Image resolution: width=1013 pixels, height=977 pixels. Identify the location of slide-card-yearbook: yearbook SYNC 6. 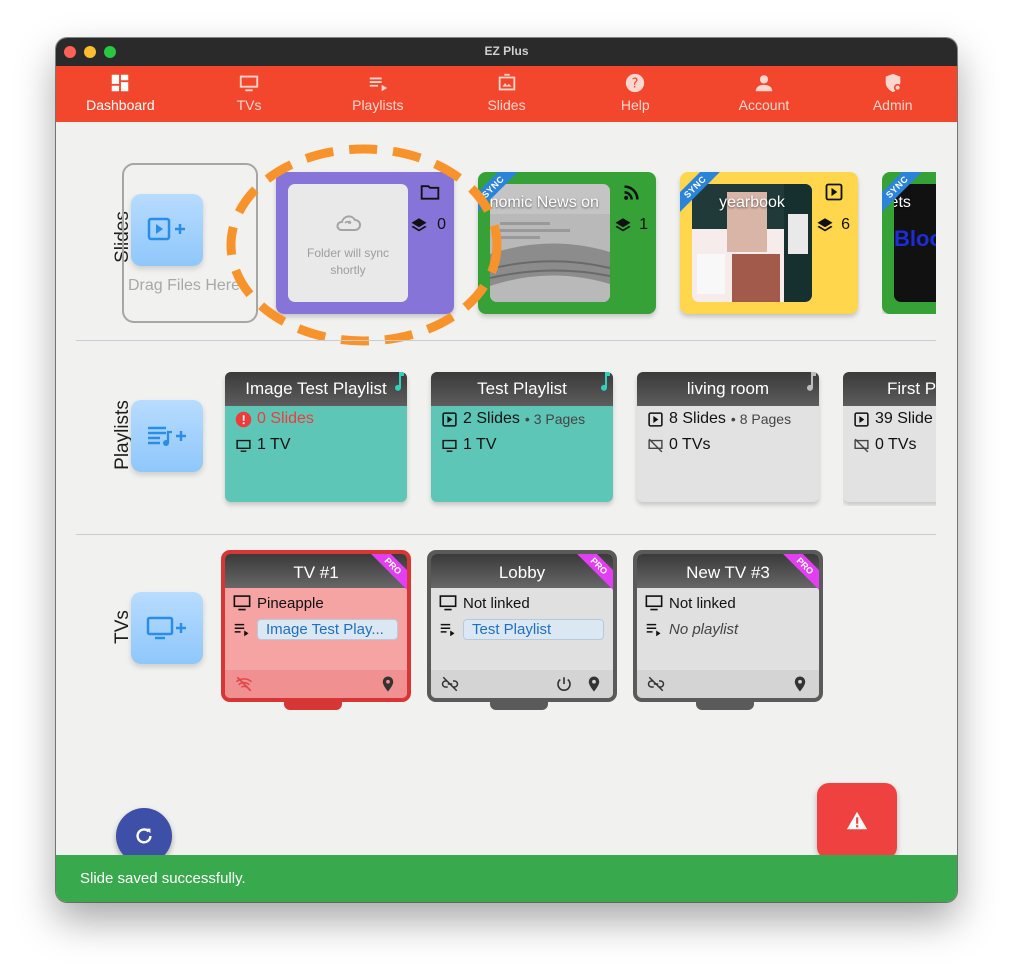
(769, 243).